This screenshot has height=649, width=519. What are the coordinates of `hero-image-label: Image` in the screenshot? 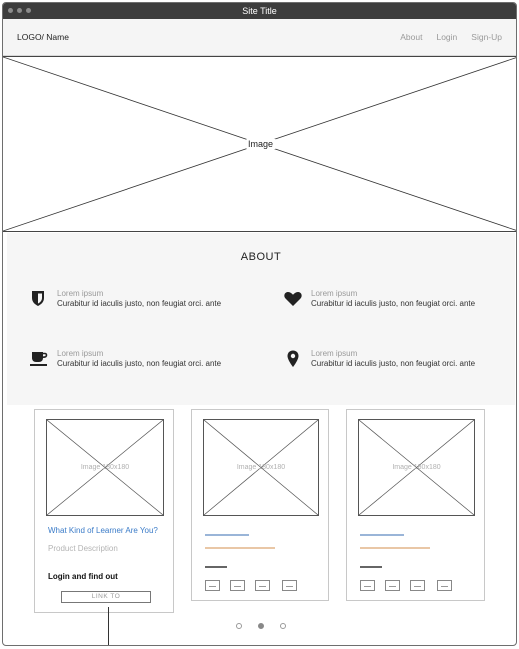 It's located at (260, 144).